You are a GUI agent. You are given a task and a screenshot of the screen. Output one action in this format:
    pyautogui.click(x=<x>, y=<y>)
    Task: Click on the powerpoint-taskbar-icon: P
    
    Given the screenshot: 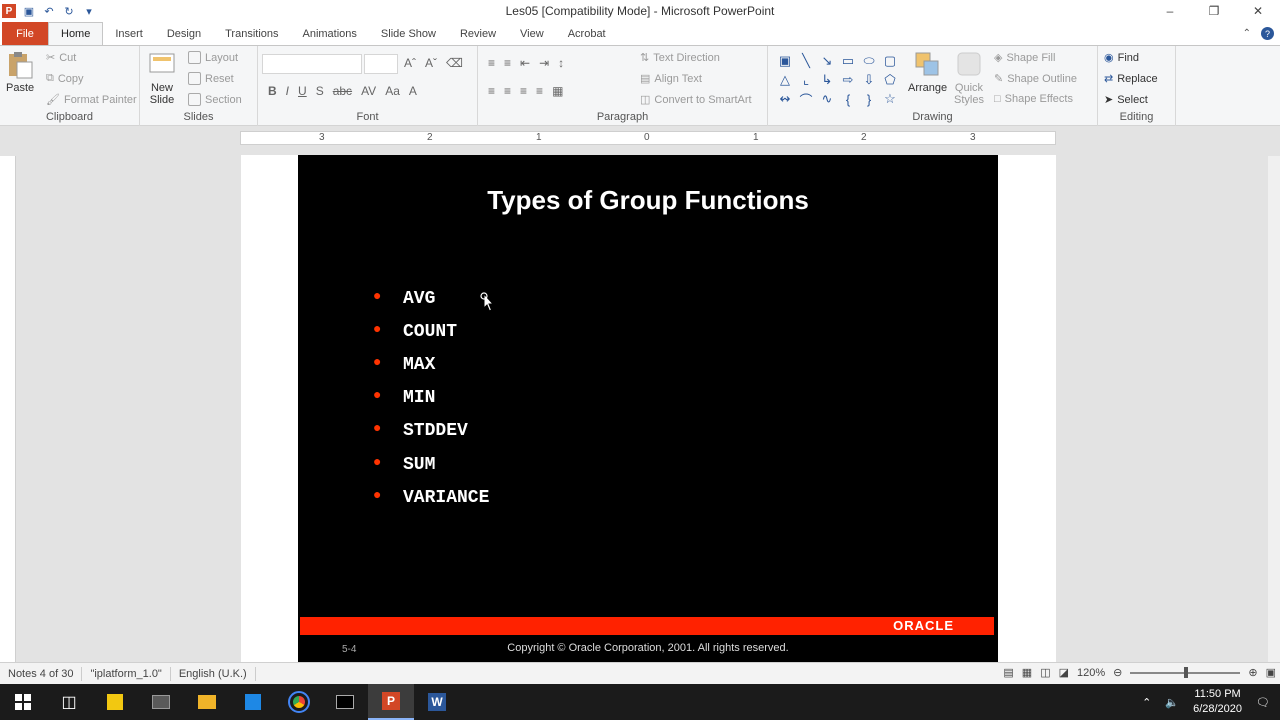 What is the action you would take?
    pyautogui.click(x=391, y=702)
    